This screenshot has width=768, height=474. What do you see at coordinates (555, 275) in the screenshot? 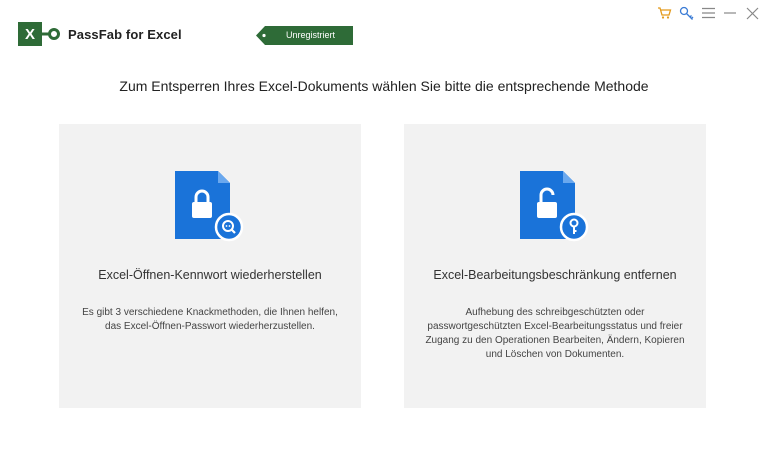
I see `card-title: Excel-Bearbeitungsbeschränkung entfernen` at bounding box center [555, 275].